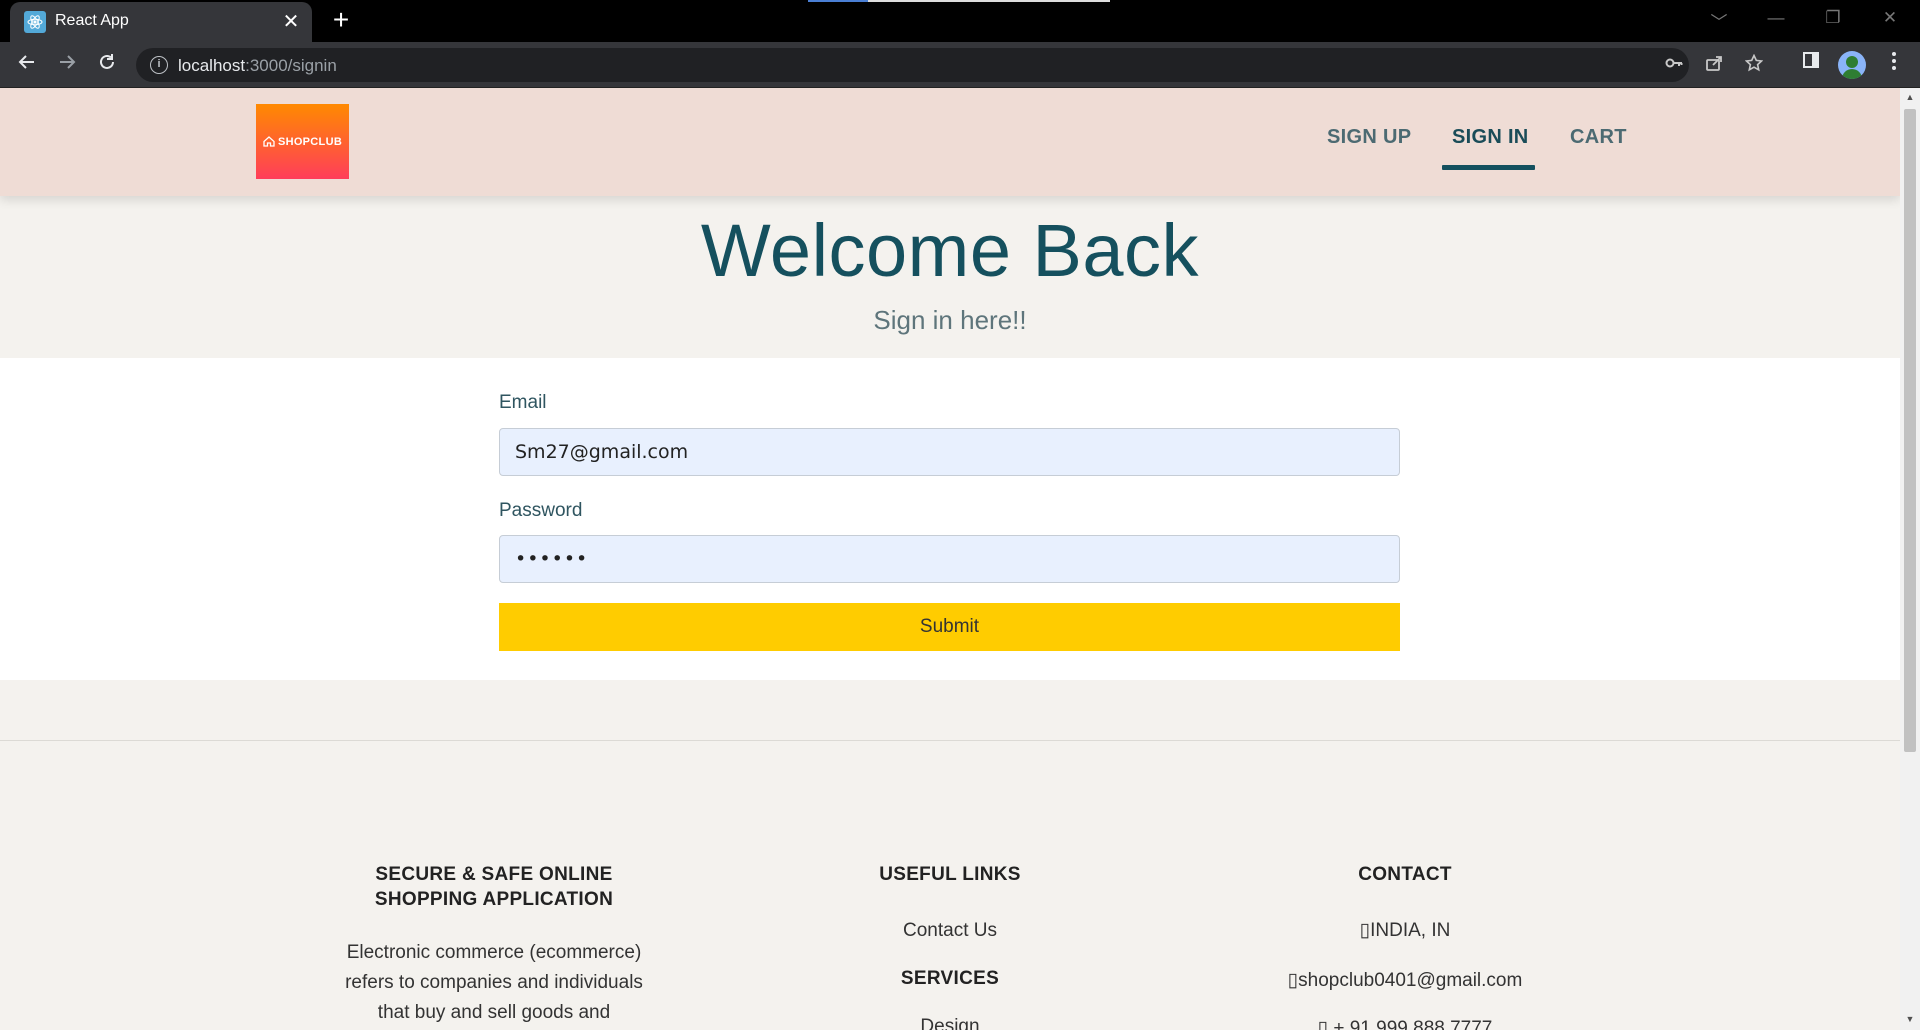 The height and width of the screenshot is (1030, 1920). I want to click on footer-services-heading: SERVICES, so click(950, 978).